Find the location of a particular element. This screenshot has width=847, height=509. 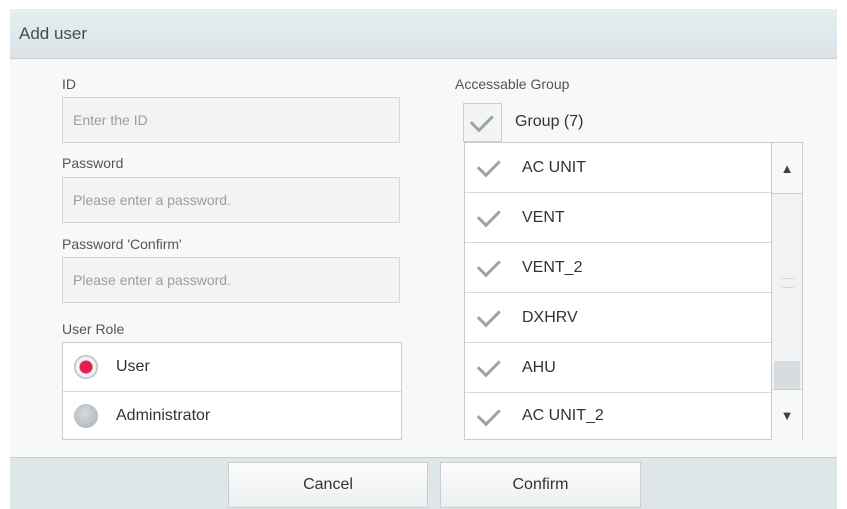

password-field-box is located at coordinates (231, 200).